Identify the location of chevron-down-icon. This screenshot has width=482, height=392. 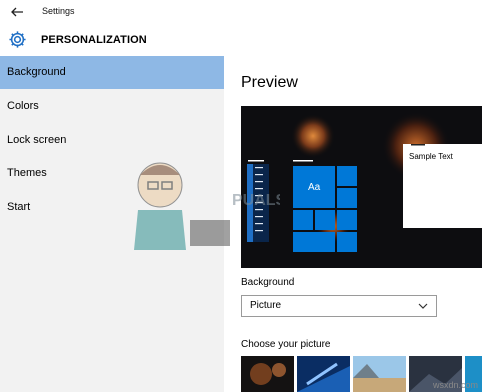
(423, 306).